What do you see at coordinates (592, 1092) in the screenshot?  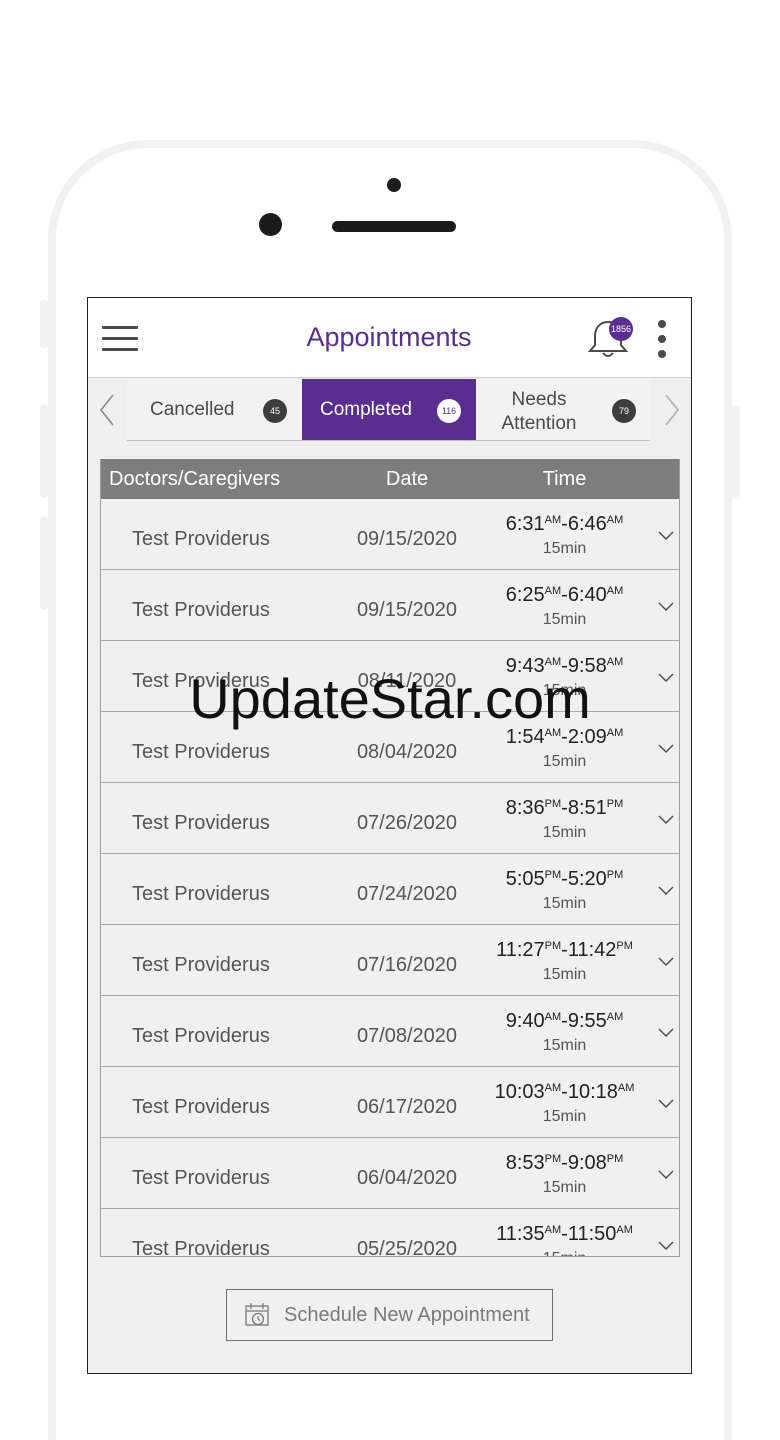 I see `end-time: 10:18` at bounding box center [592, 1092].